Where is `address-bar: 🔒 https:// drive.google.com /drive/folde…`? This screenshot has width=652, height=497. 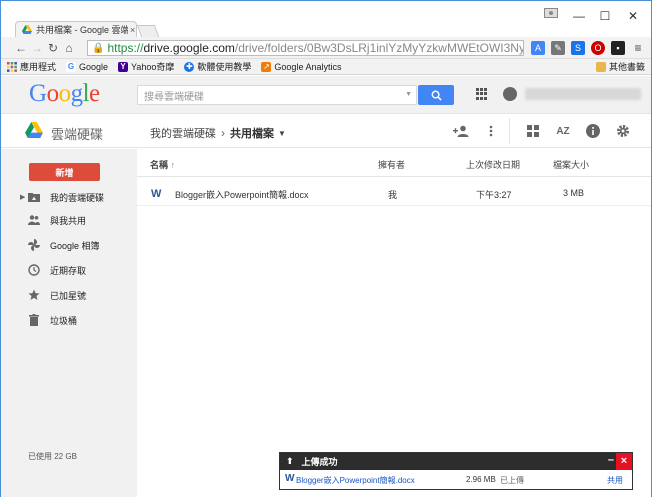
address-bar: 🔒 https:// drive.google.com /drive/folde… is located at coordinates (305, 48).